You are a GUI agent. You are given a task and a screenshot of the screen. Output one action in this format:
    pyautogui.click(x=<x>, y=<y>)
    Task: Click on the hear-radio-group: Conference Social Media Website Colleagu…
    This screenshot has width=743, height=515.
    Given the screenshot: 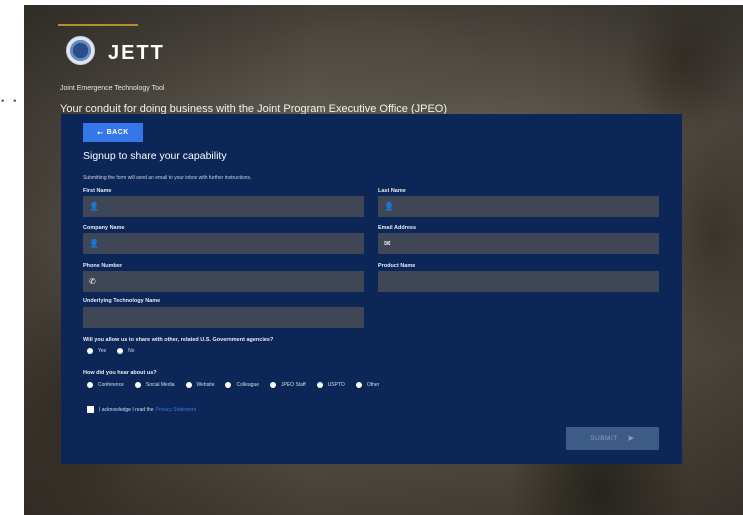 What is the action you would take?
    pyautogui.click(x=238, y=385)
    